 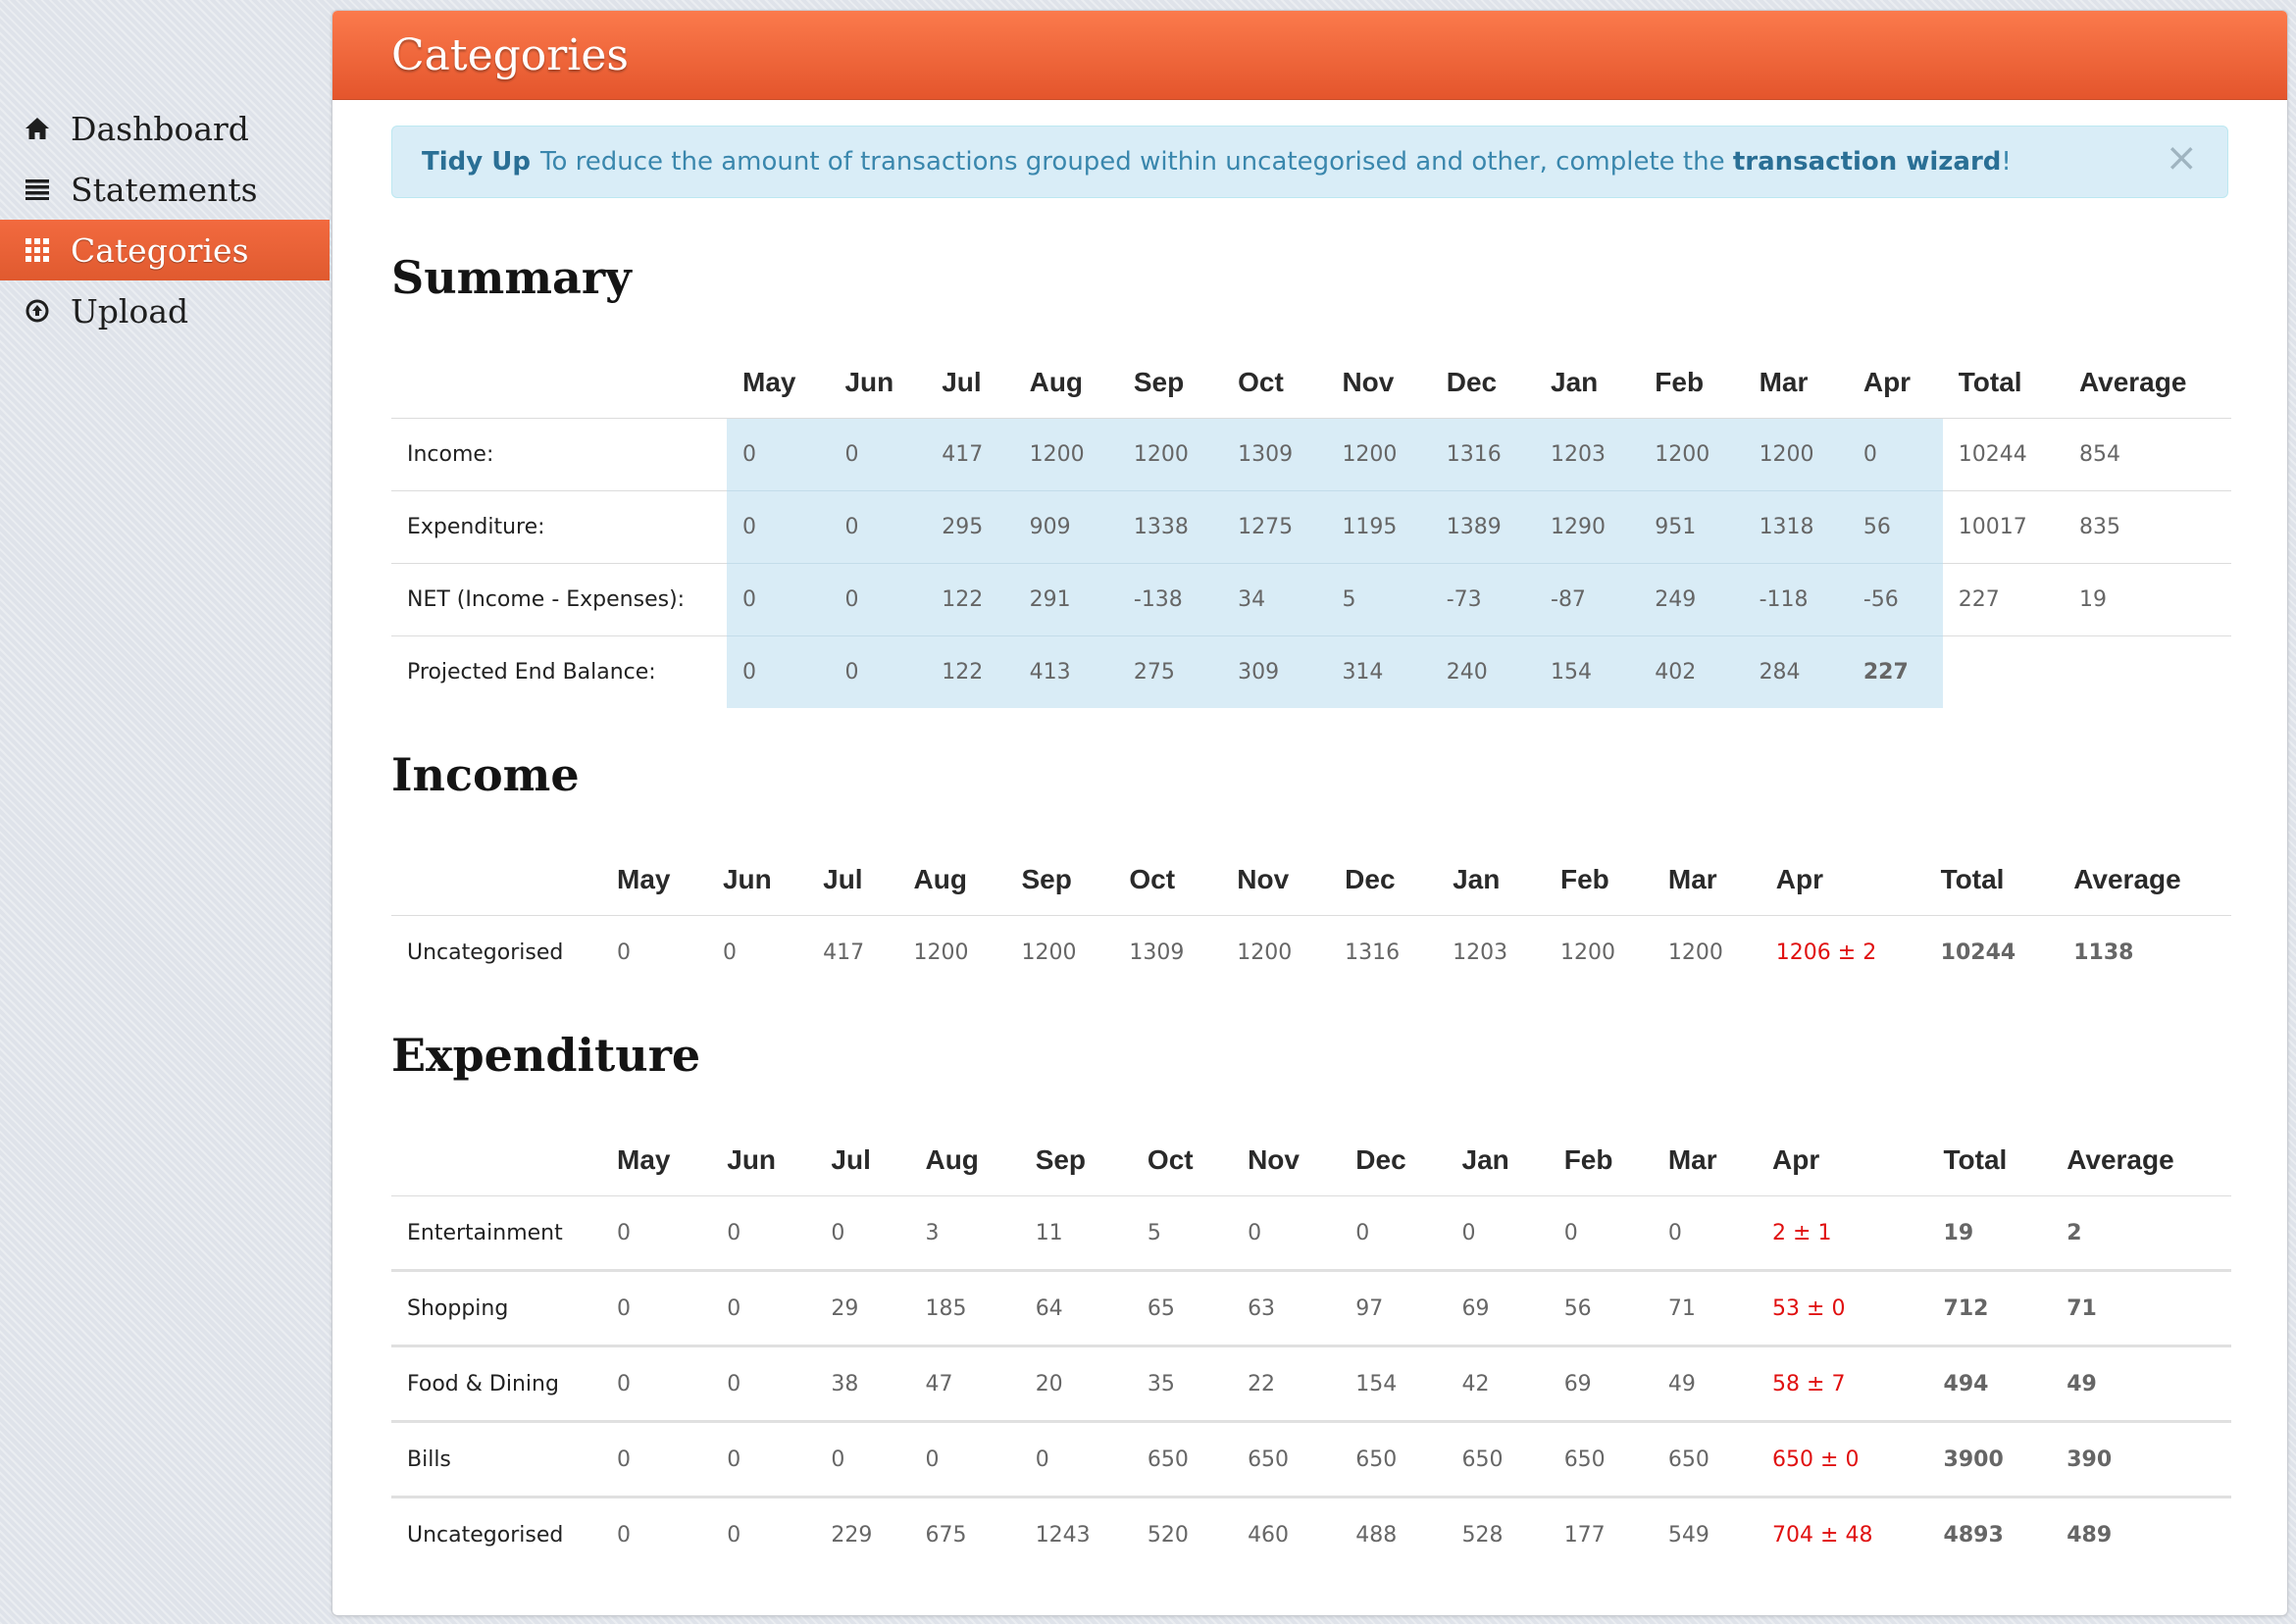 I want to click on table-row: Entertainment 0 0 0 3 11 5 0 0 0 0 0 2 ± 1 19 2, so click(x=1311, y=1233).